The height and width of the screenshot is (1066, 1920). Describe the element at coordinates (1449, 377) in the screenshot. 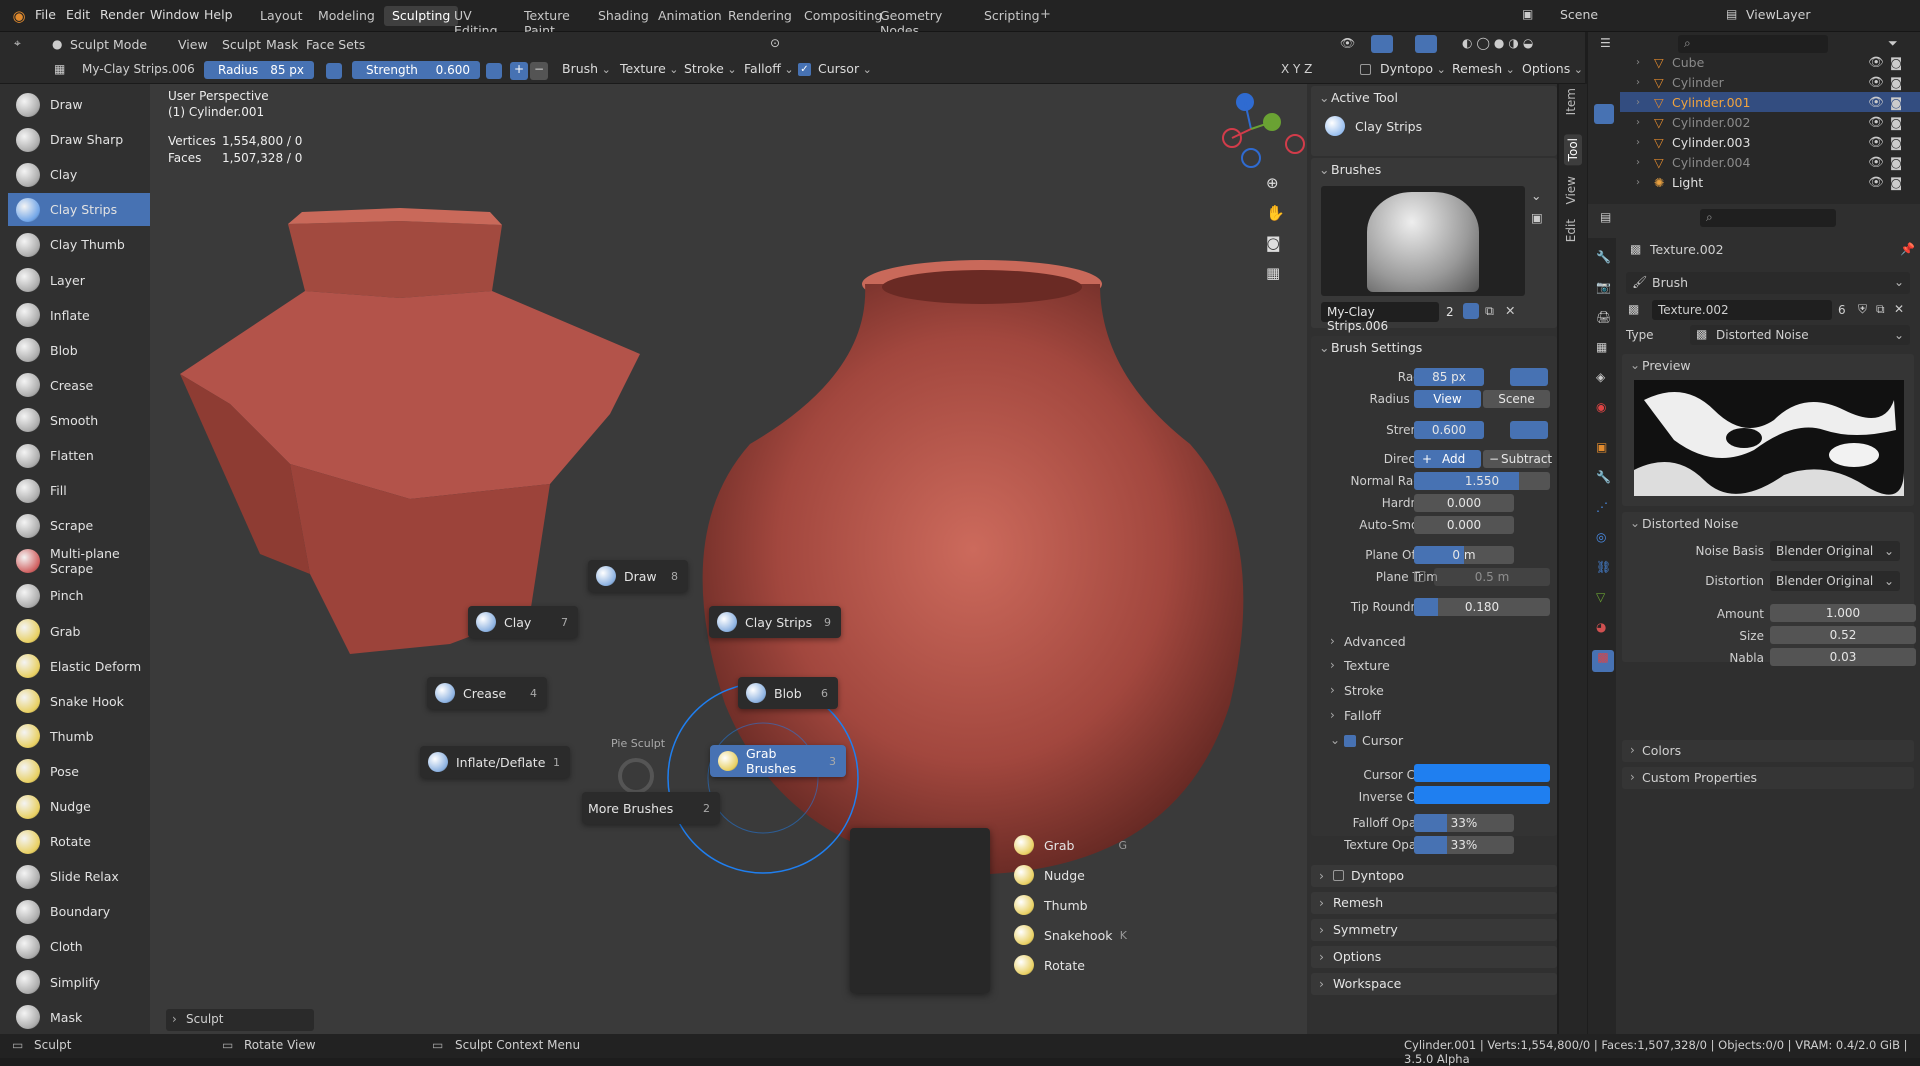

I see `radius-setting-field: 85 px` at that location.